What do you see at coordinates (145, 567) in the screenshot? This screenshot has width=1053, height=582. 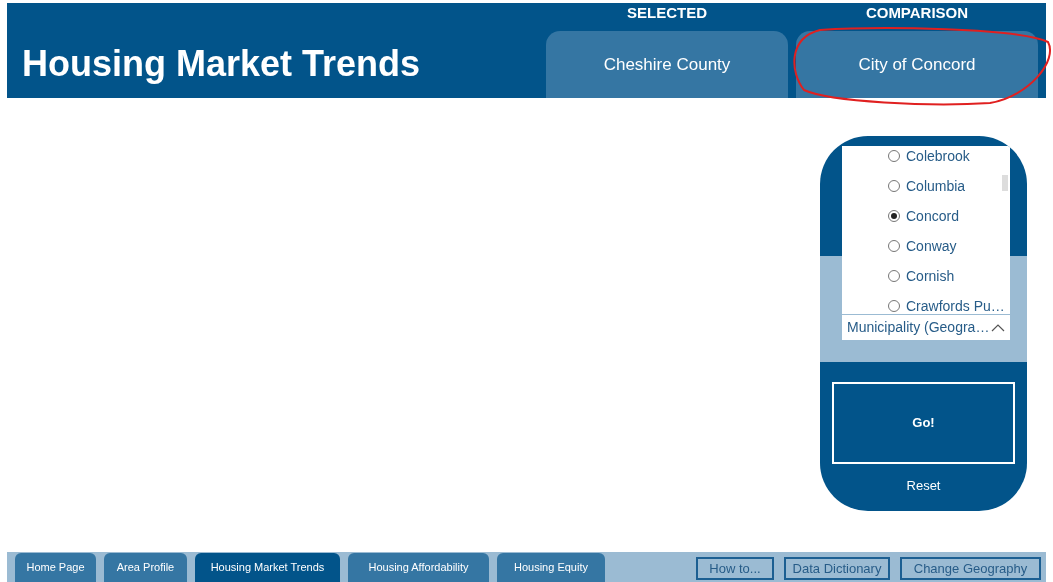 I see `page-tab: Area Profile` at bounding box center [145, 567].